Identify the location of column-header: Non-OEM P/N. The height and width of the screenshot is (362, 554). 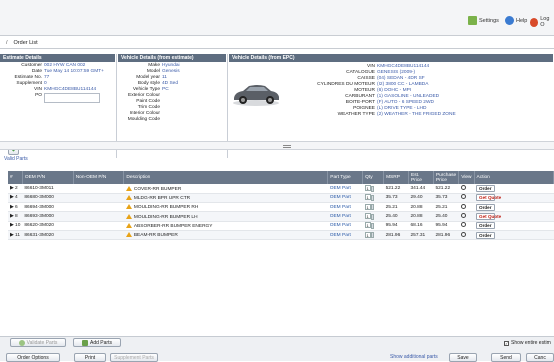
(99, 177).